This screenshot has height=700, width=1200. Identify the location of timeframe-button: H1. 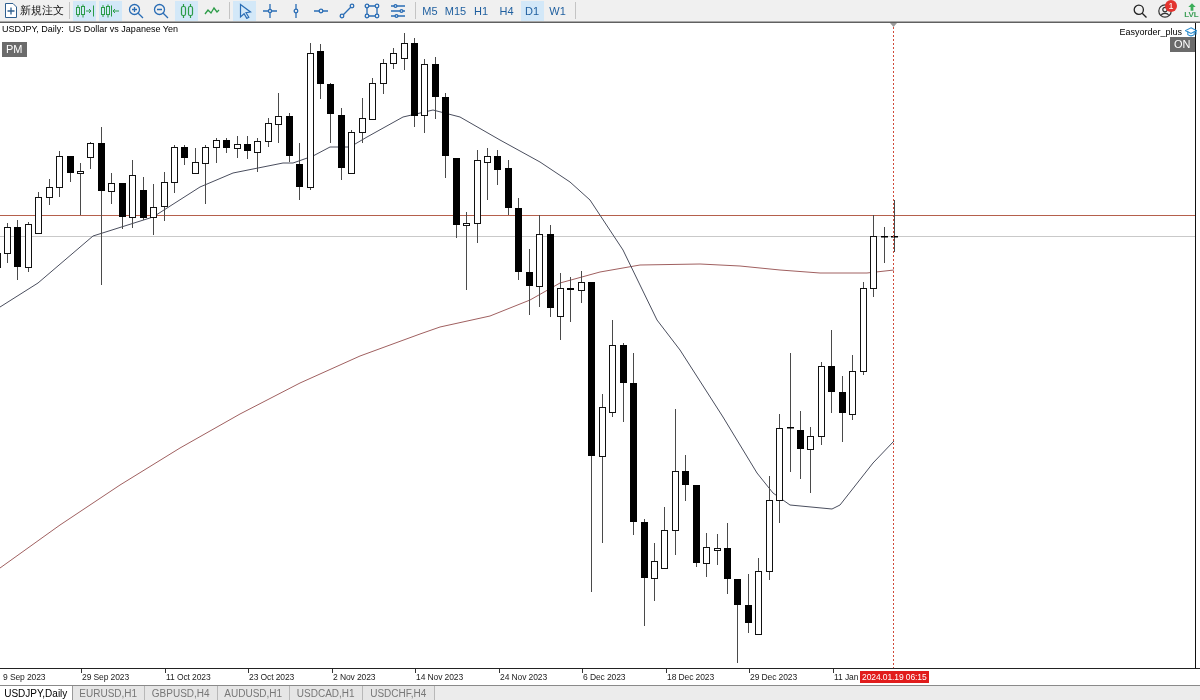
(481, 10).